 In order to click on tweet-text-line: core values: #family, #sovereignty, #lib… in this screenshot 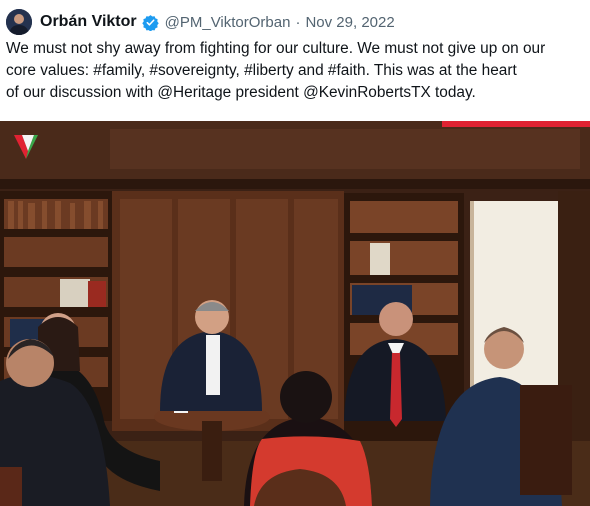, I will do `click(261, 70)`.